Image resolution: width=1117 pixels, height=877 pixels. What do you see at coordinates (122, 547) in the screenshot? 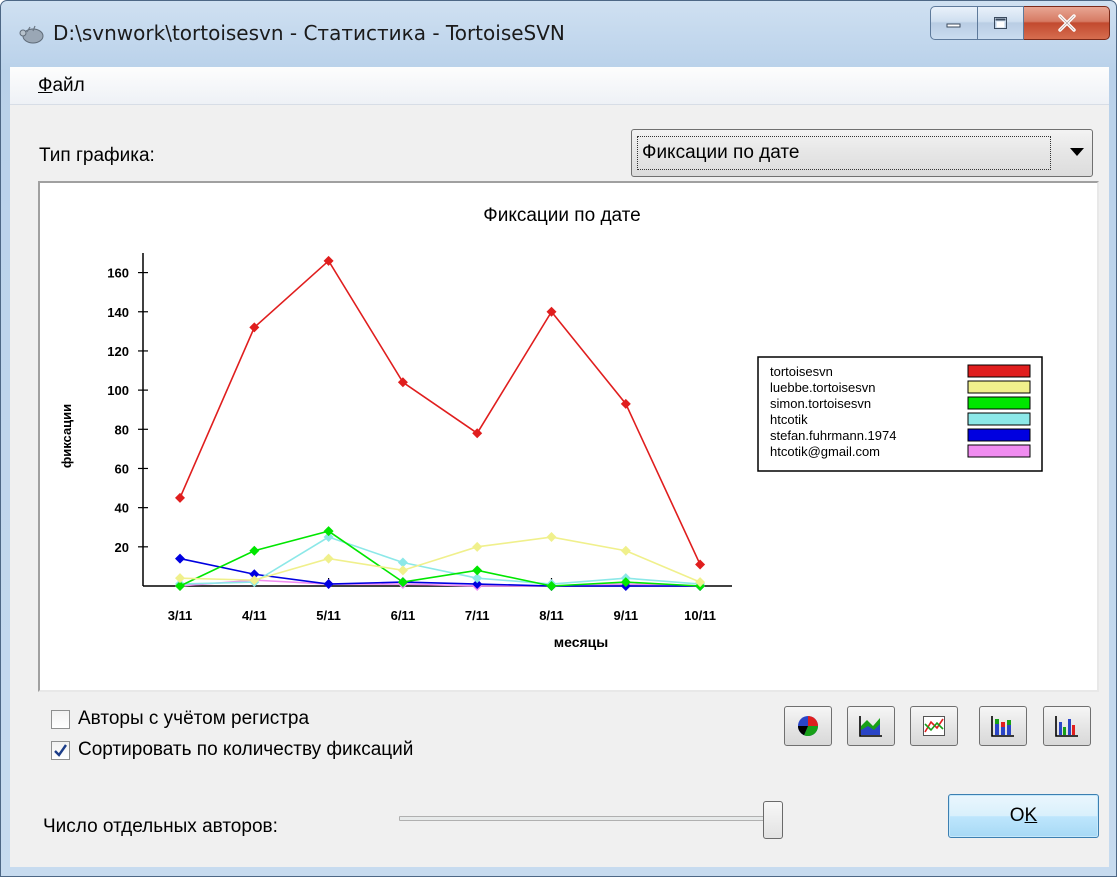
I see `y-tick-label: 20` at bounding box center [122, 547].